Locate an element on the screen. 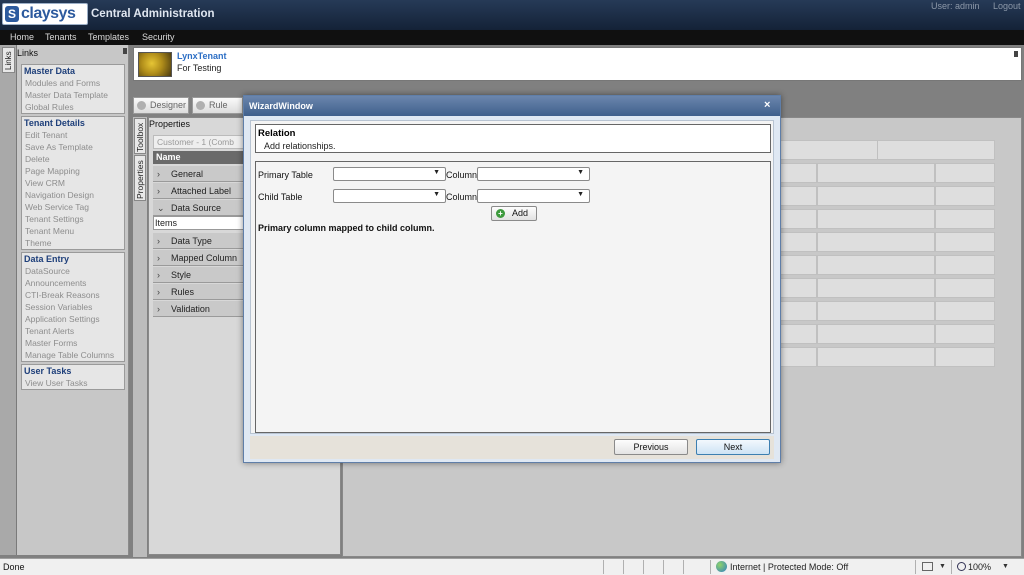 The image size is (1024, 575). link-tenant-menu: Tenant Menu is located at coordinates (73, 231).